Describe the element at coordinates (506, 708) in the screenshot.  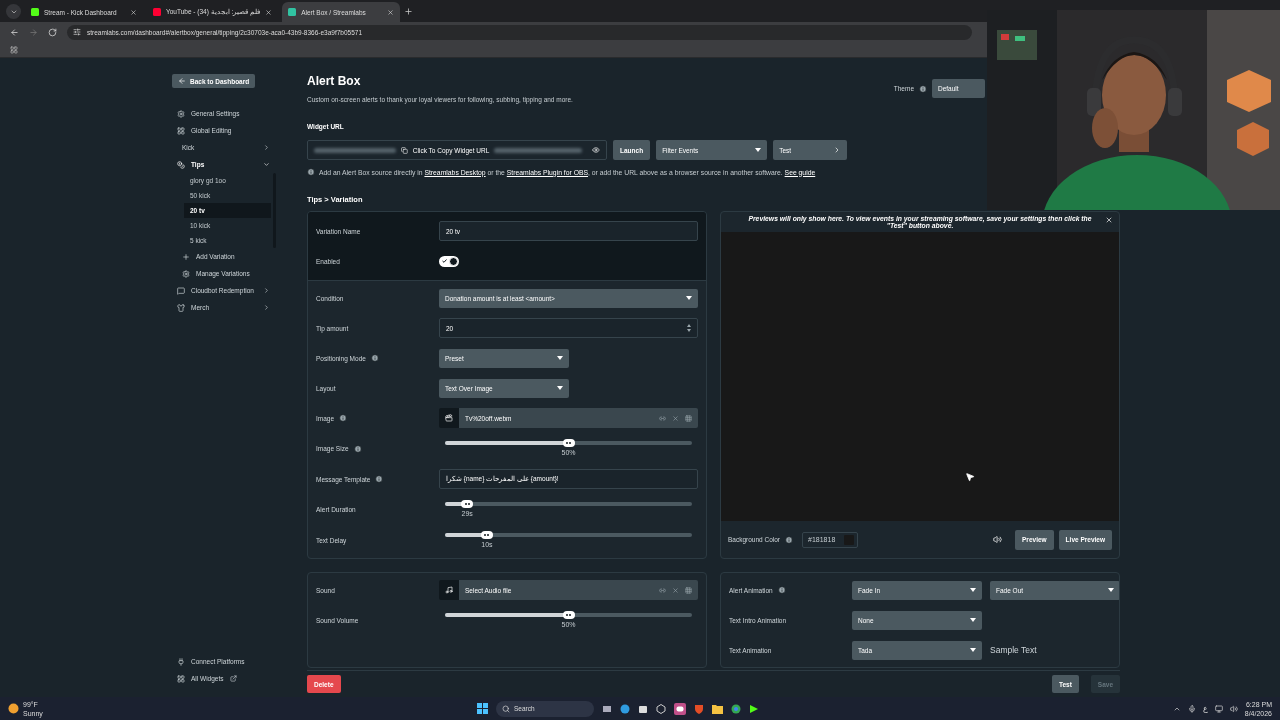
I see `search-icon` at that location.